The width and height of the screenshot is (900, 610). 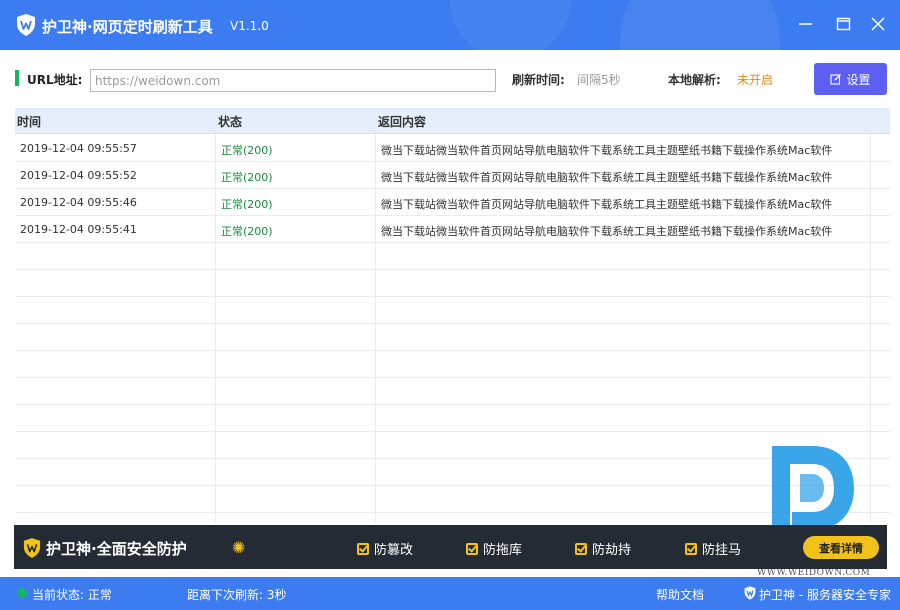 What do you see at coordinates (694, 80) in the screenshot?
I see `local-dns-label: 本地解析:` at bounding box center [694, 80].